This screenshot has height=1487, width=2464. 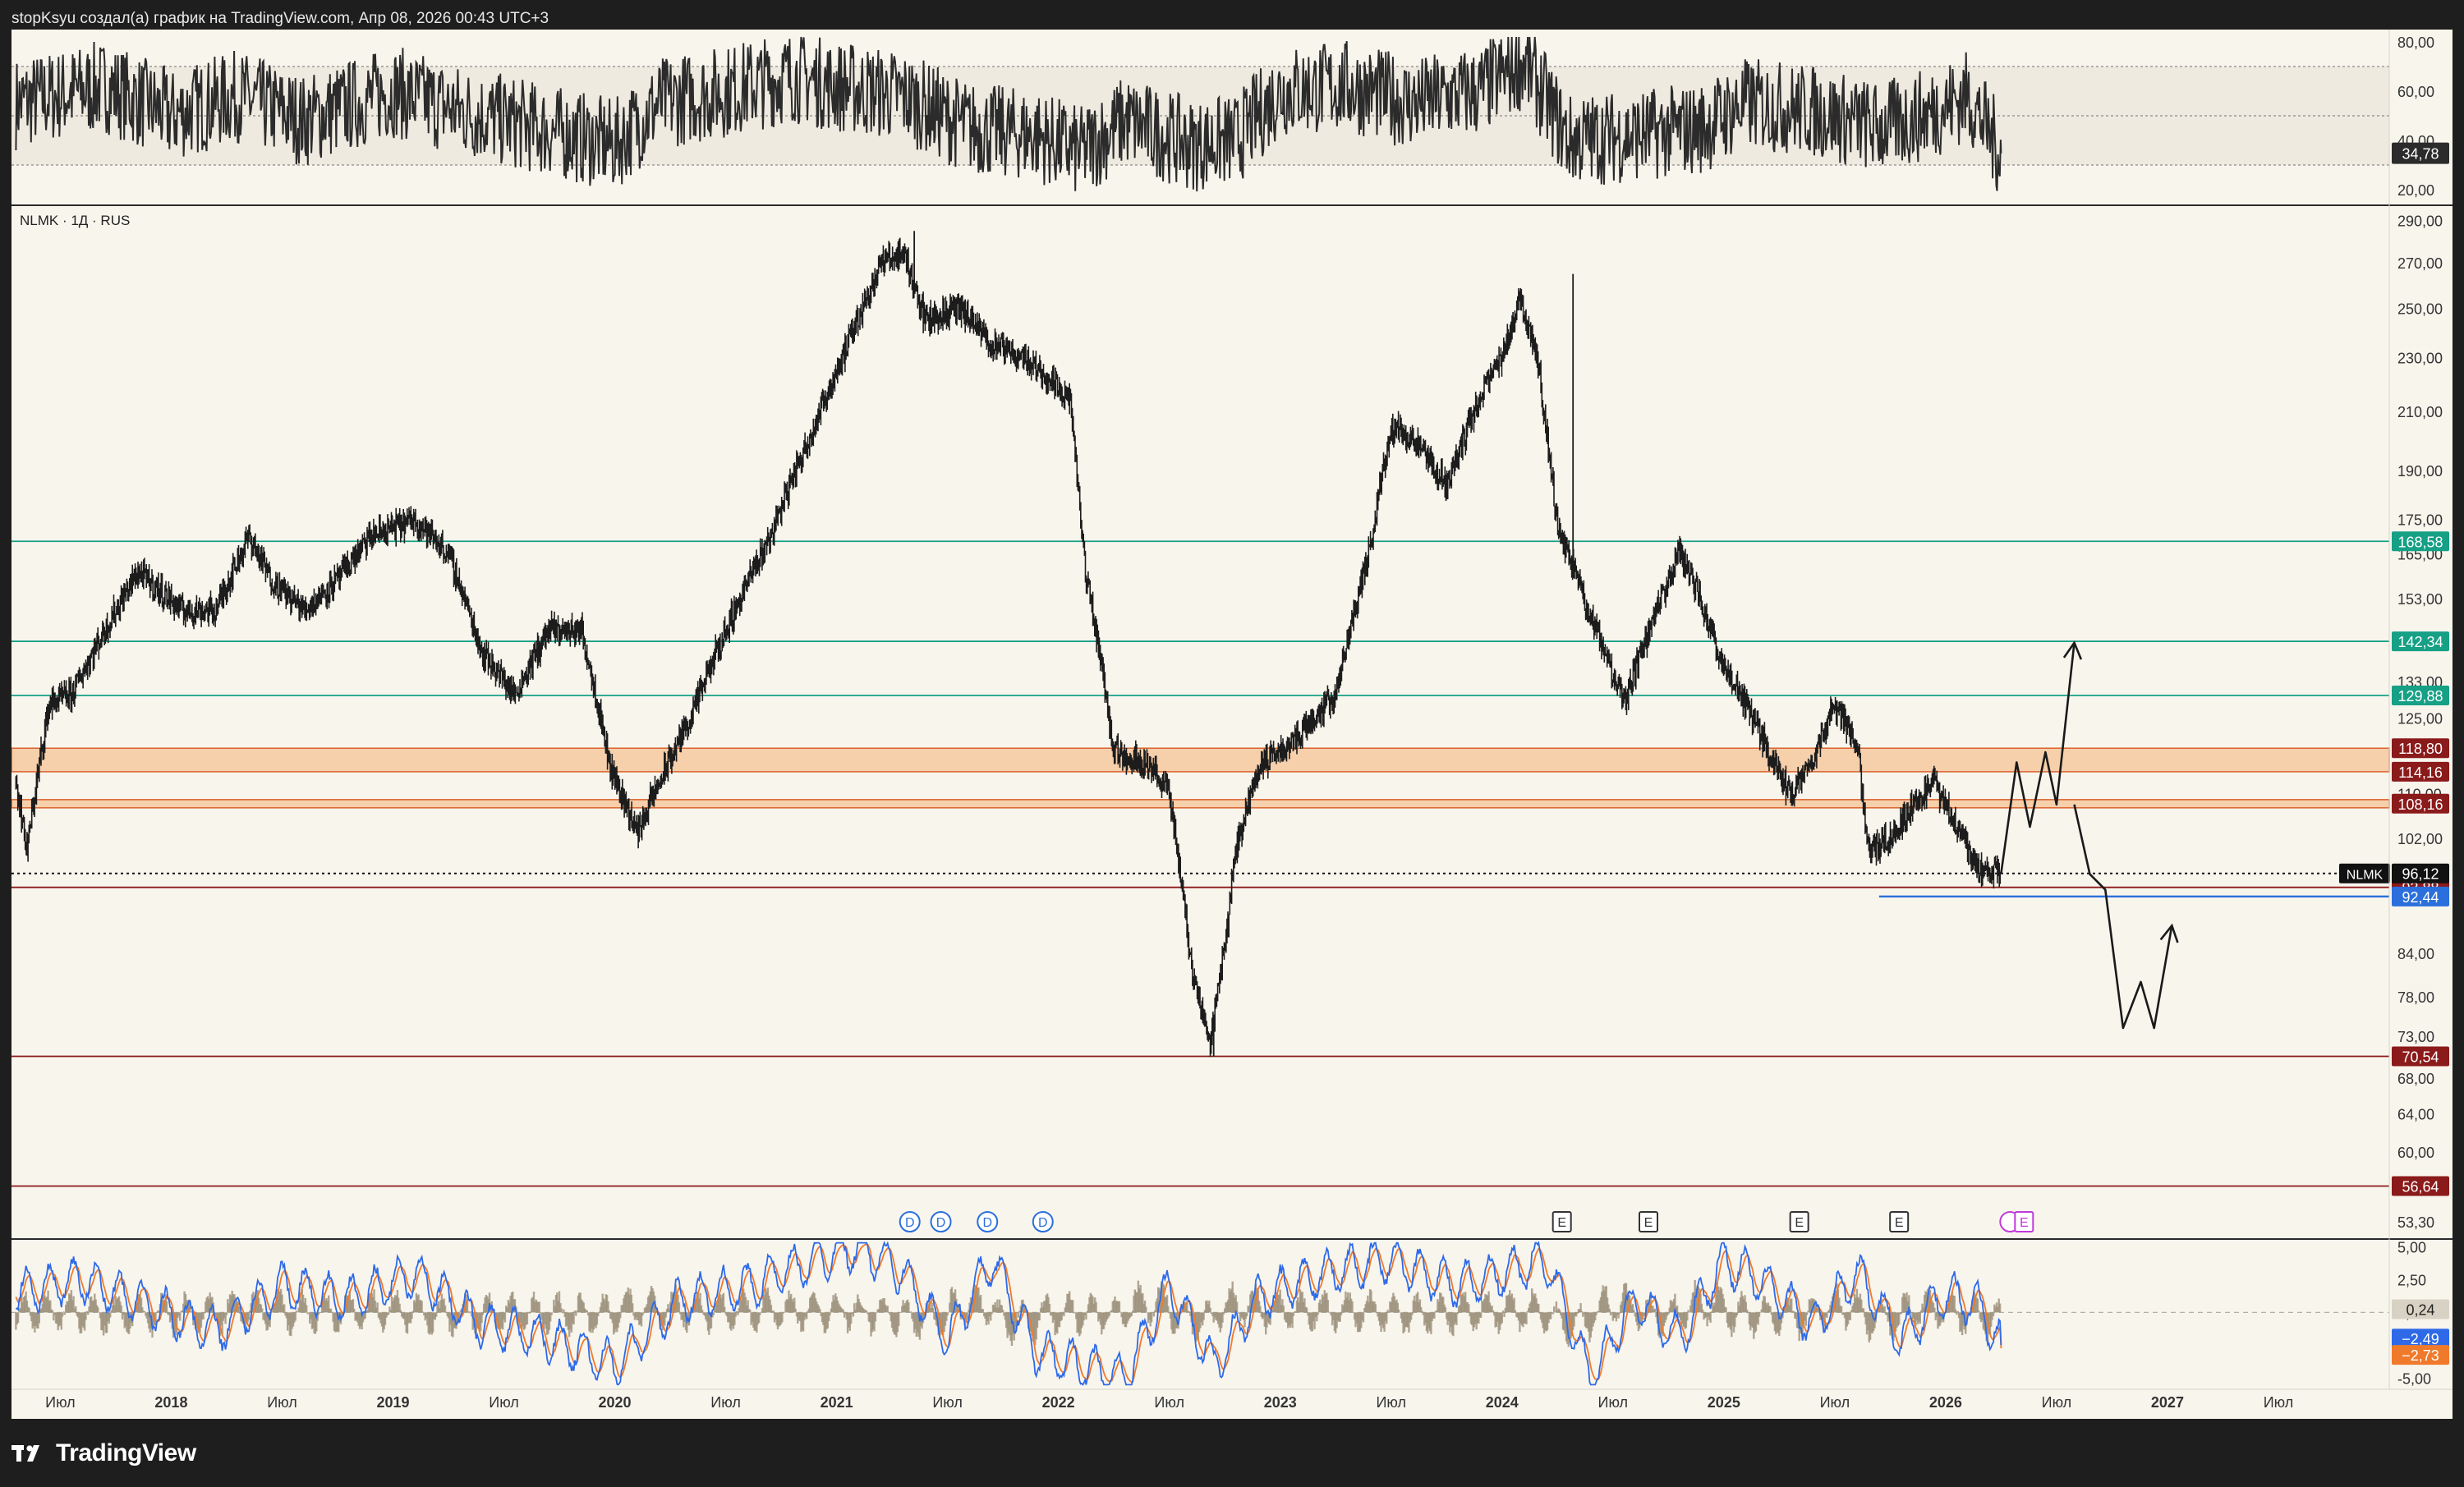 I want to click on forecast-path-down, so click(x=2123, y=917).